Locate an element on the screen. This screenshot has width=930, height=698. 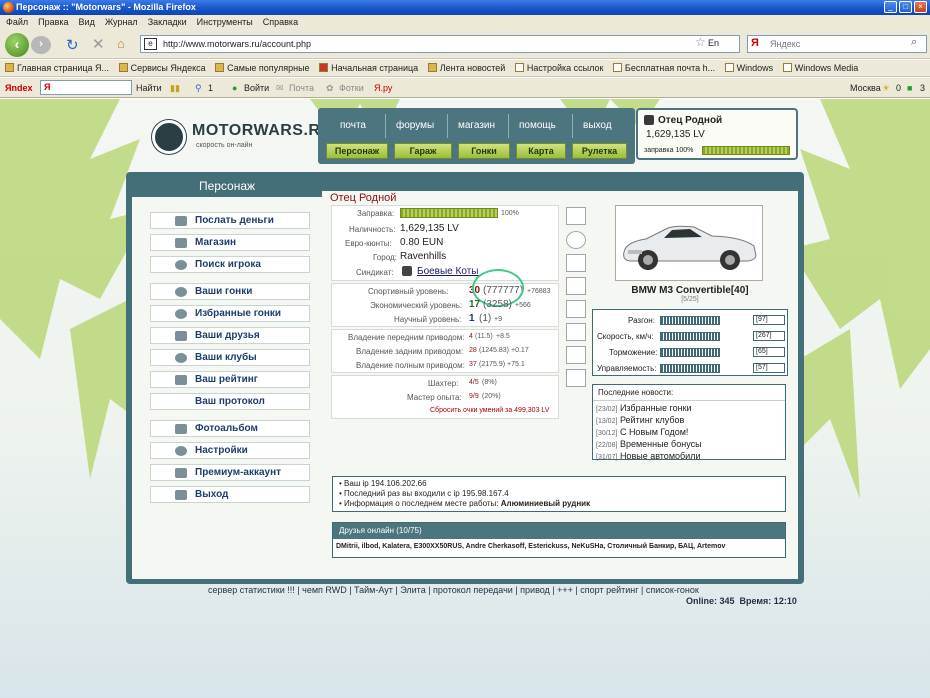
nav-forums-link: форумы is located at coordinates (415, 125).